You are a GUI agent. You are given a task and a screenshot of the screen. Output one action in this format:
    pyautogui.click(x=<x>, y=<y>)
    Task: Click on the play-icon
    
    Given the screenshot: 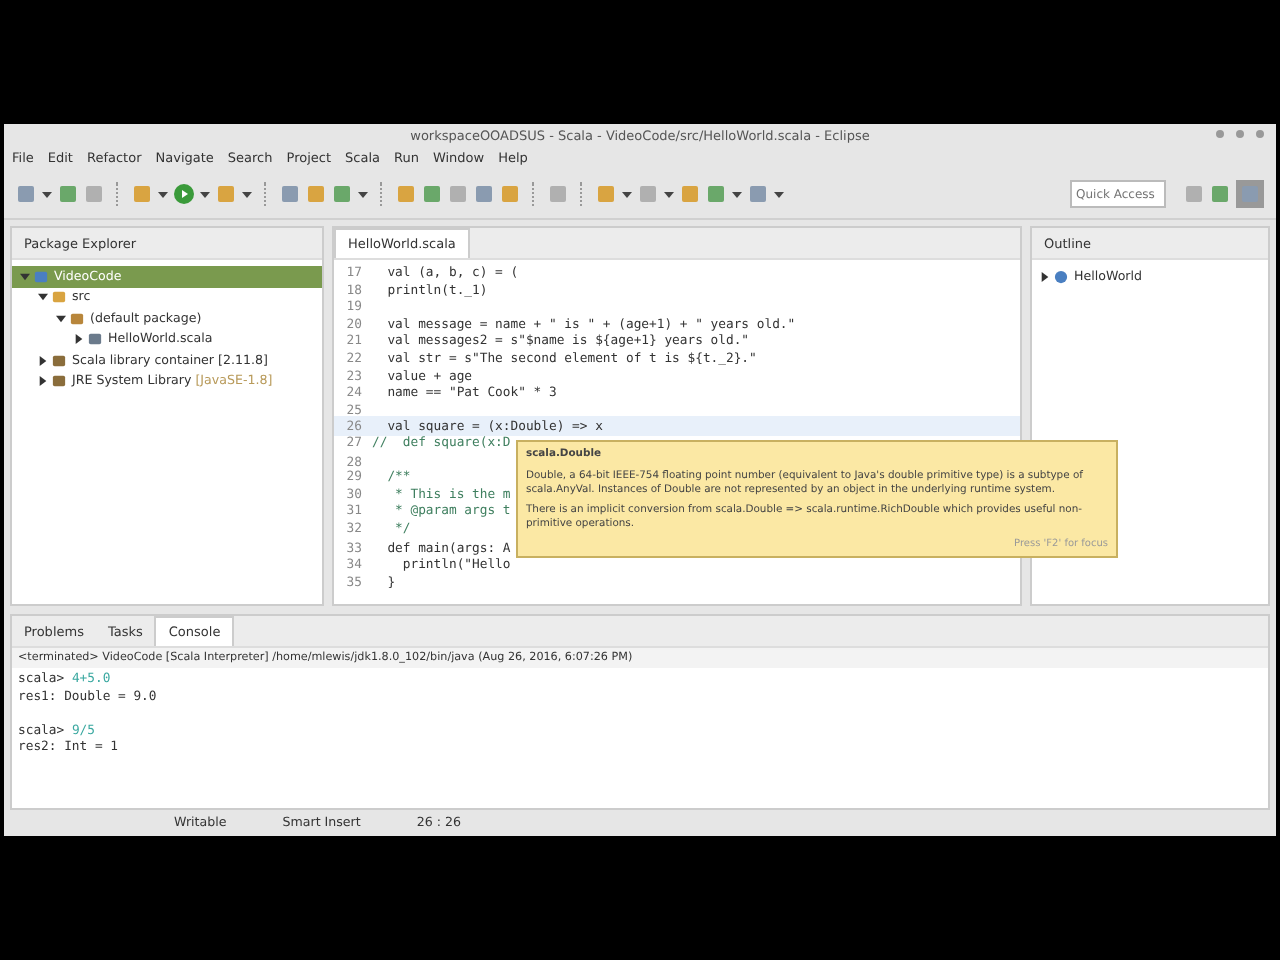 What is the action you would take?
    pyautogui.click(x=184, y=194)
    